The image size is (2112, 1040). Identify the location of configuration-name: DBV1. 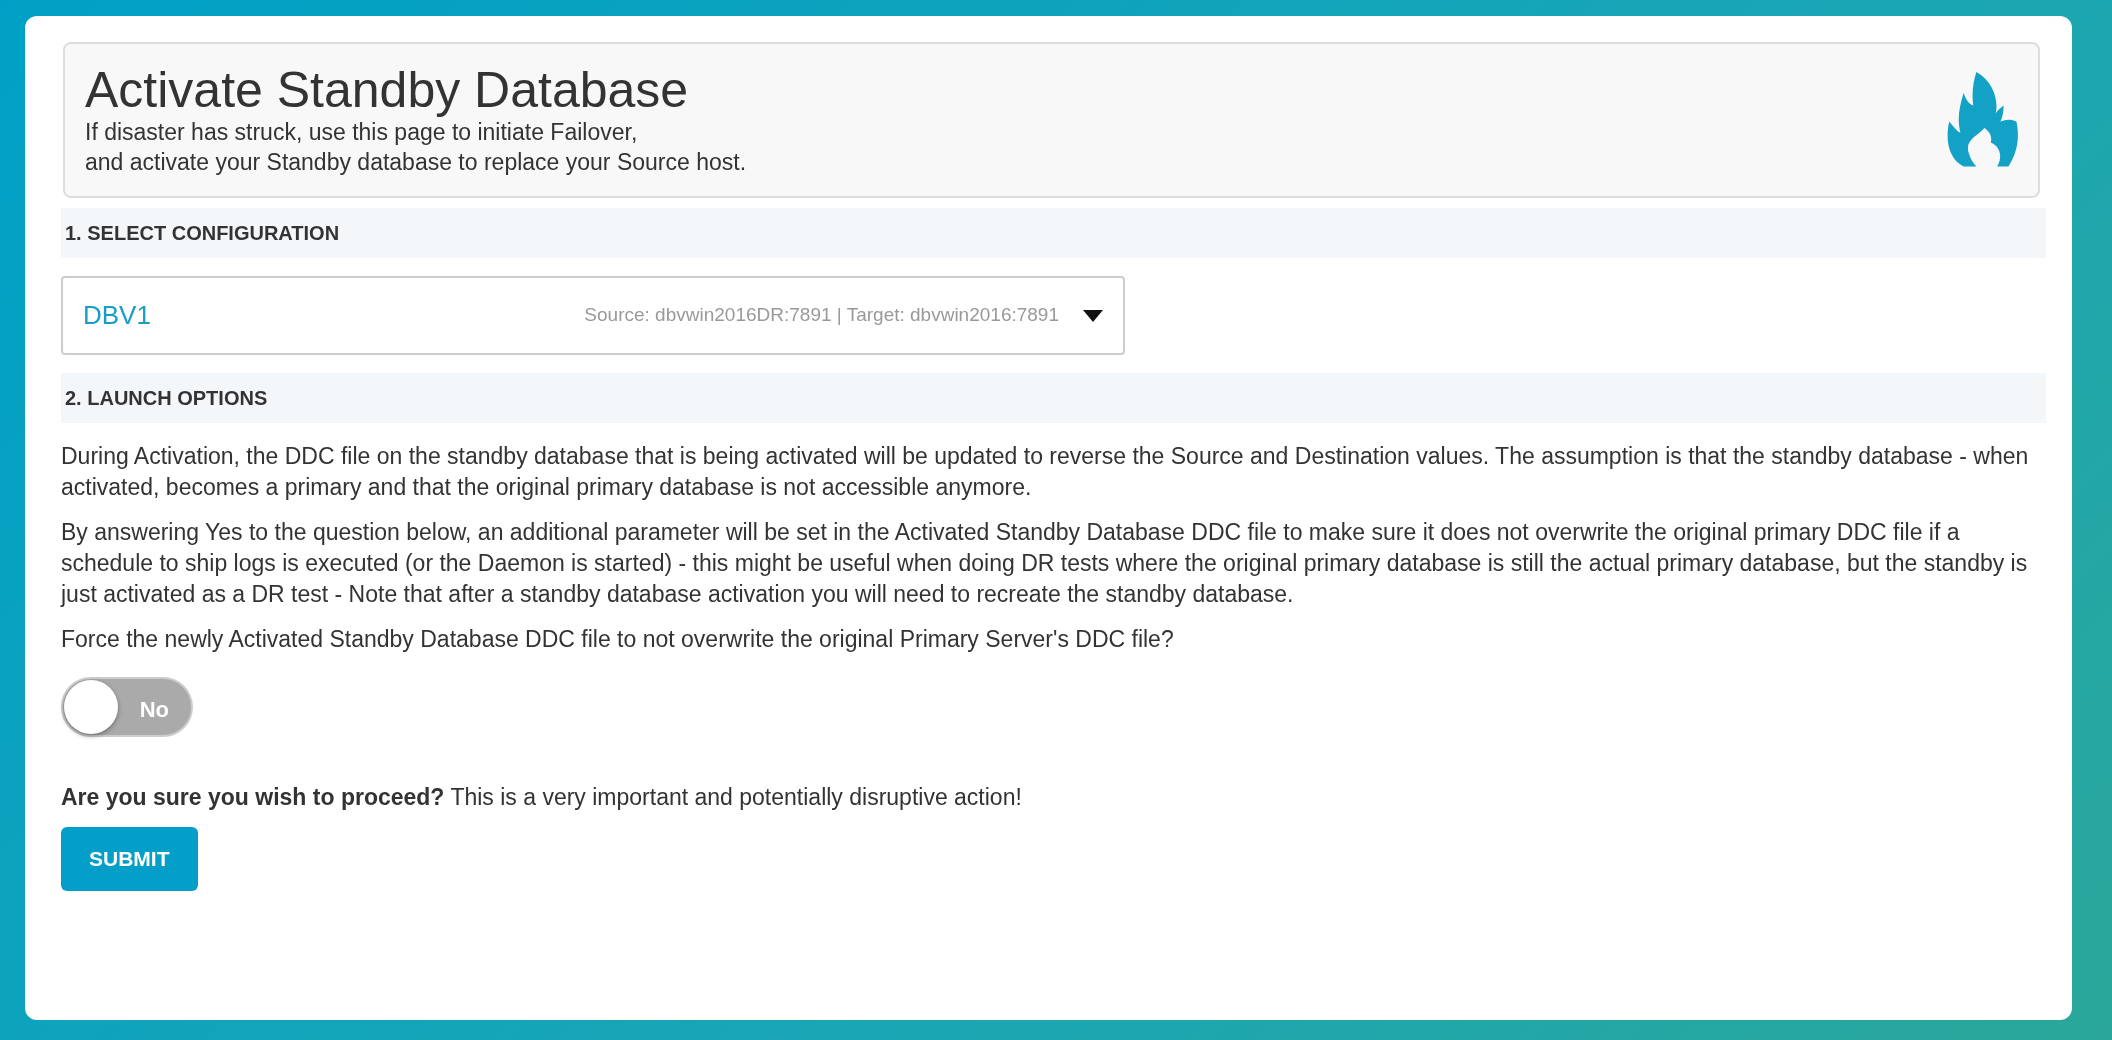
(117, 315).